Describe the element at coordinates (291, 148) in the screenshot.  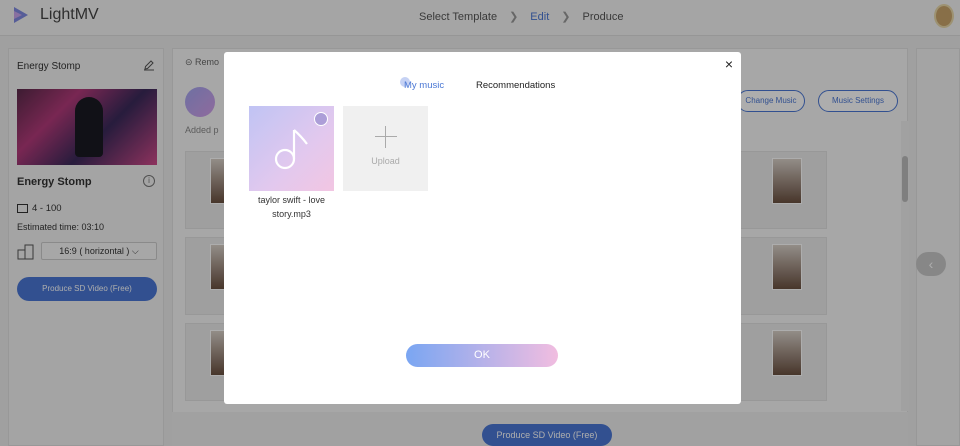
I see `music-item-card` at that location.